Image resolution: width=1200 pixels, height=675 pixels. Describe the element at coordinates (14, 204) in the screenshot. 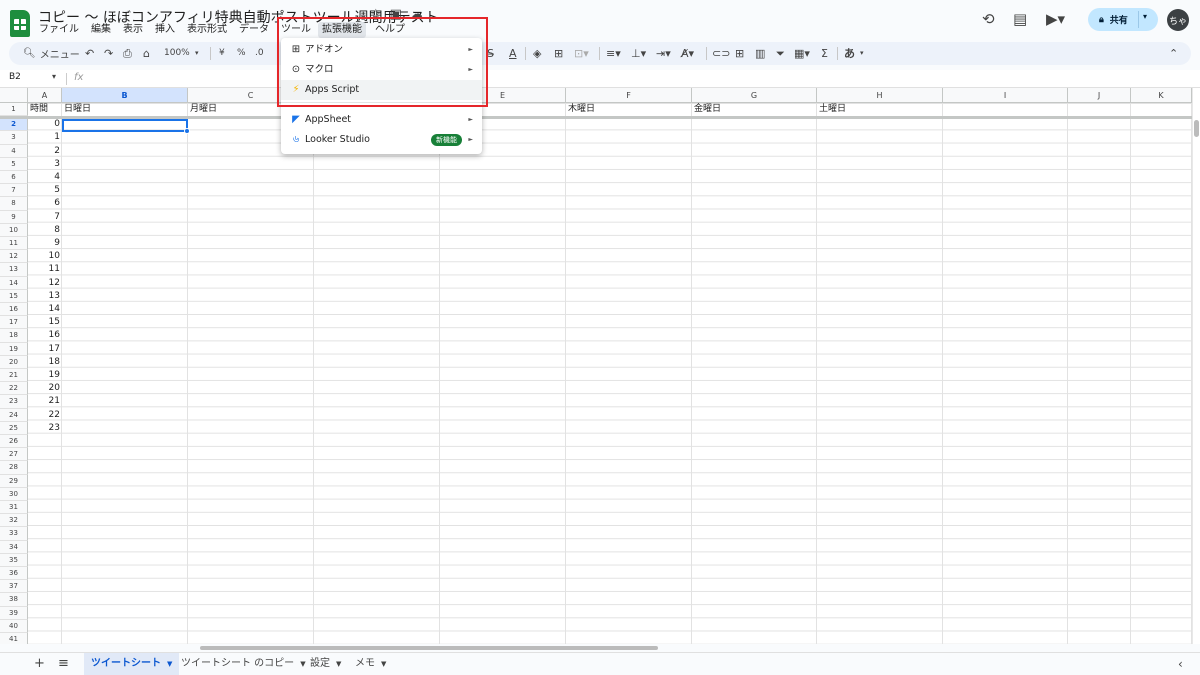

I see `row-header-8: 8` at that location.